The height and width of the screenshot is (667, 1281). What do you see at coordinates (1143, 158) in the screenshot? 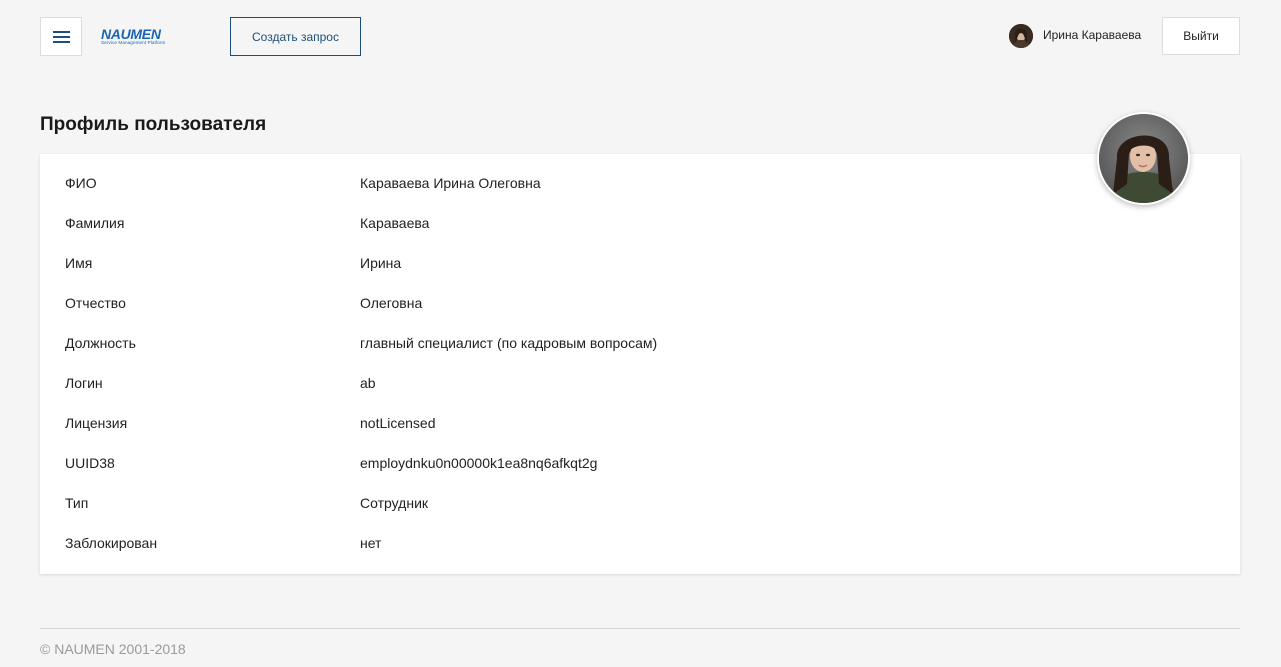
I see `profile-photo` at bounding box center [1143, 158].